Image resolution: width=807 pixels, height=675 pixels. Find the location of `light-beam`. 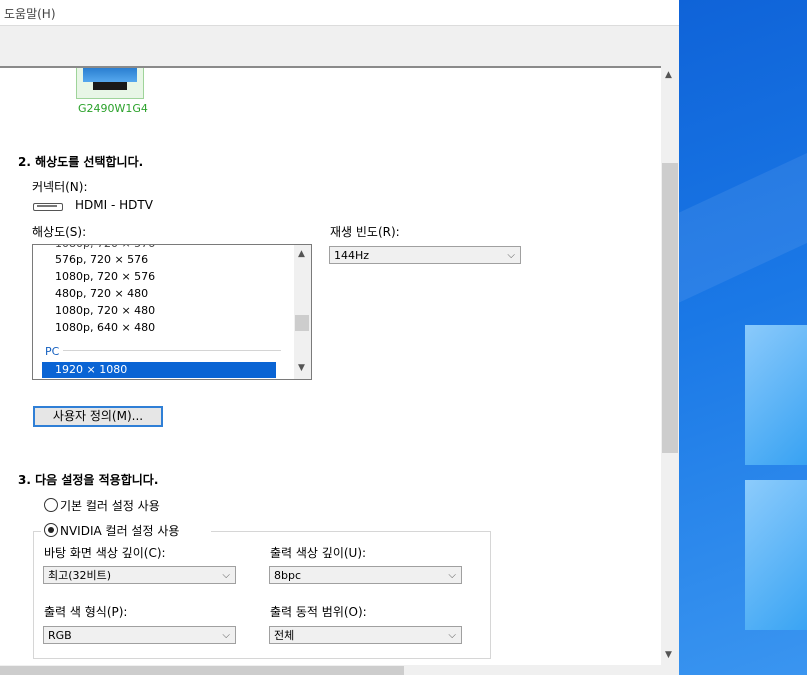

light-beam is located at coordinates (743, 225).